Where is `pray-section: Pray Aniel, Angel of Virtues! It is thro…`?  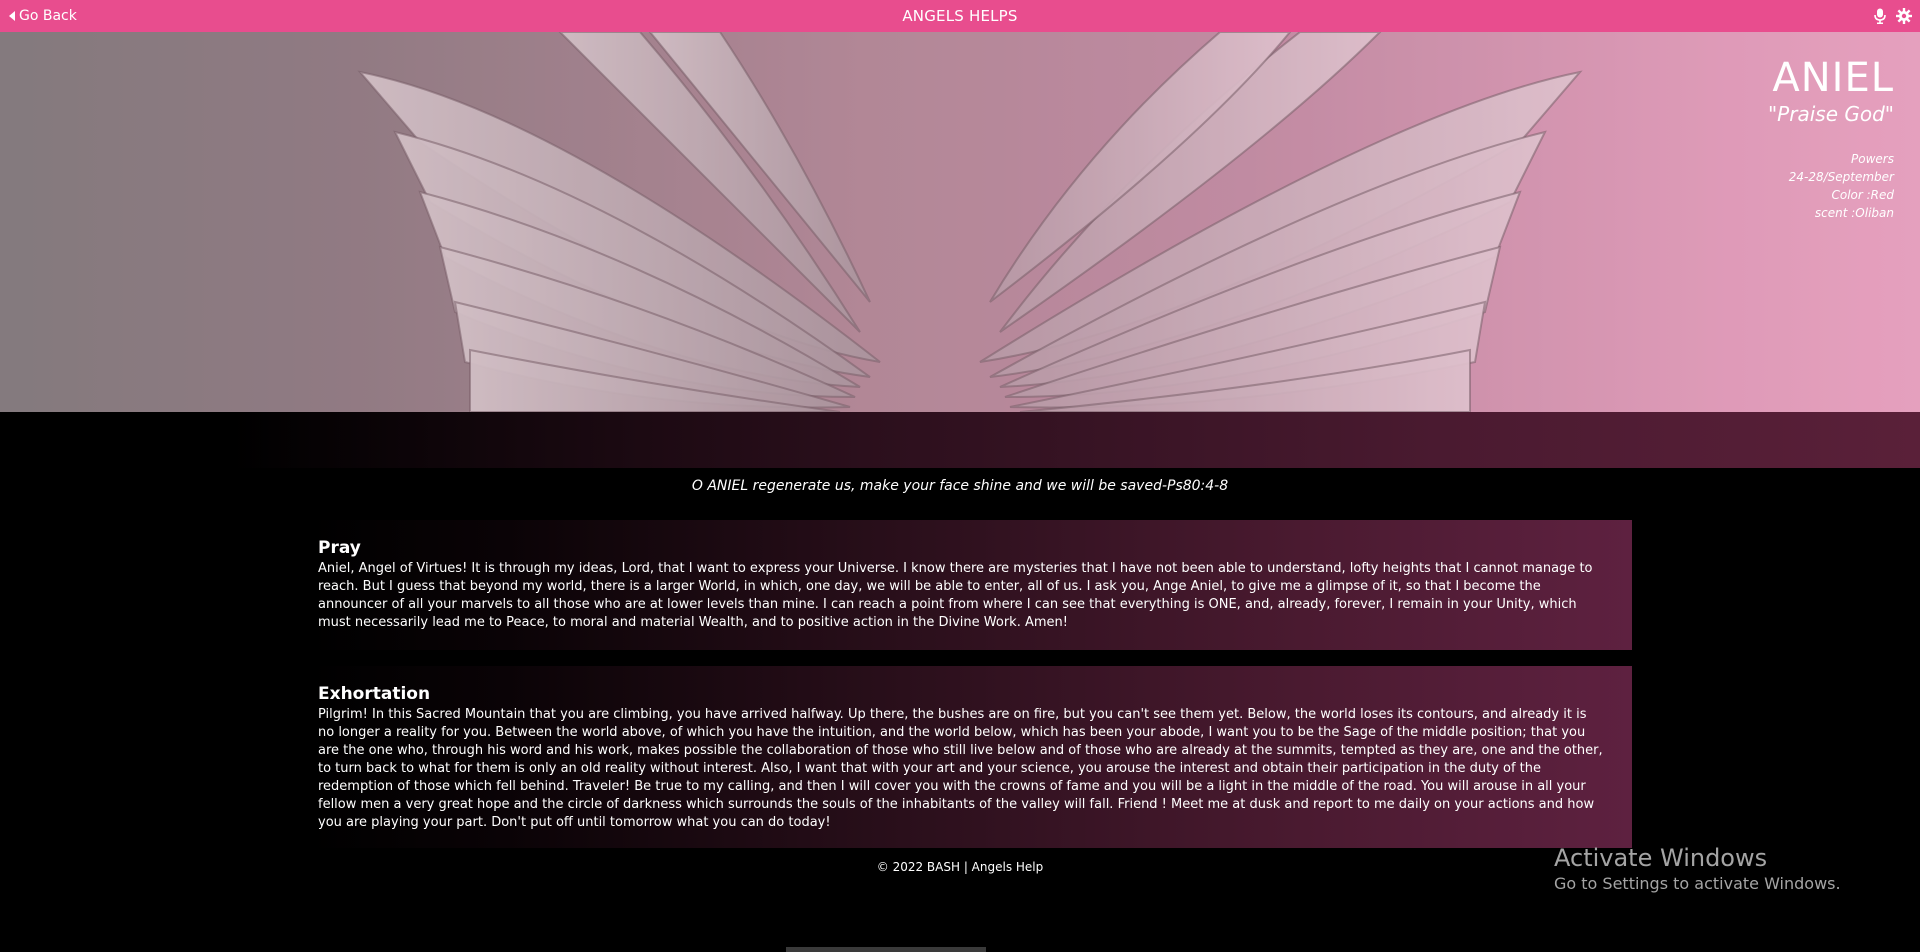 pray-section: Pray Aniel, Angel of Virtues! It is thro… is located at coordinates (970, 585).